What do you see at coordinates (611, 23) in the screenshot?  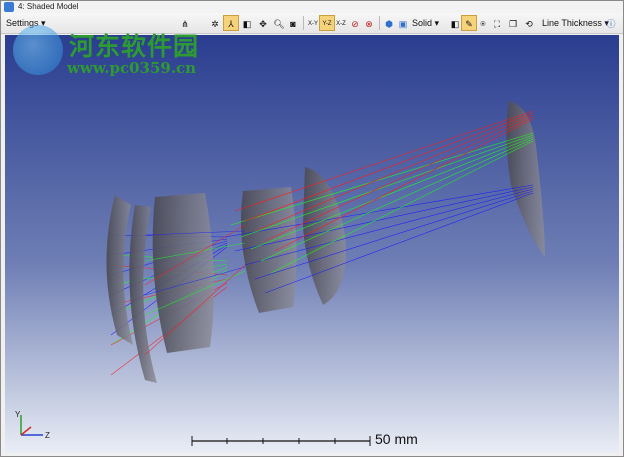 I see `help-icon: ⓘ` at bounding box center [611, 23].